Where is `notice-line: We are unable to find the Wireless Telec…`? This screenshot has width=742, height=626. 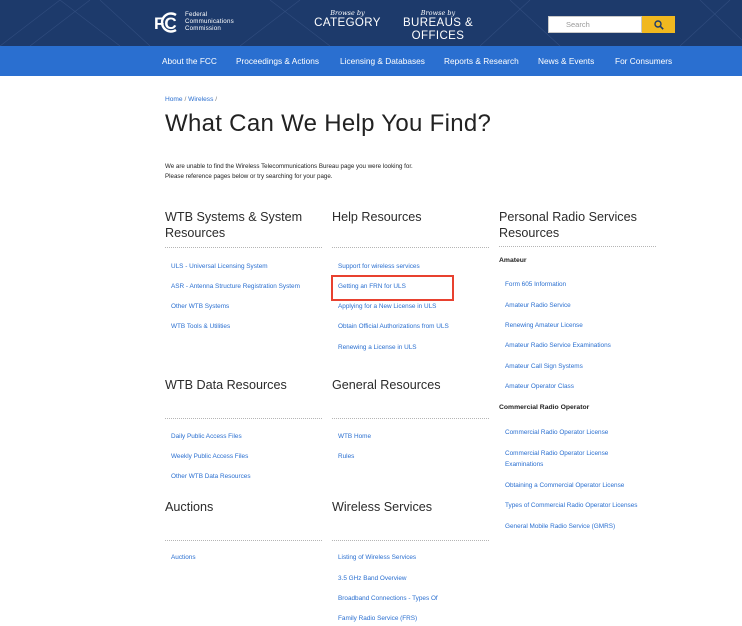 notice-line: We are unable to find the Wireless Telec… is located at coordinates (289, 166).